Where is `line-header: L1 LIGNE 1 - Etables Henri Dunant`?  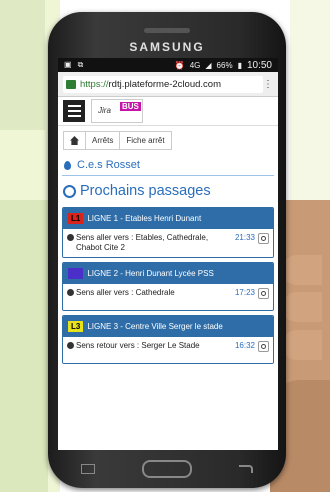 line-header: L1 LIGNE 1 - Etables Henri Dunant is located at coordinates (168, 218).